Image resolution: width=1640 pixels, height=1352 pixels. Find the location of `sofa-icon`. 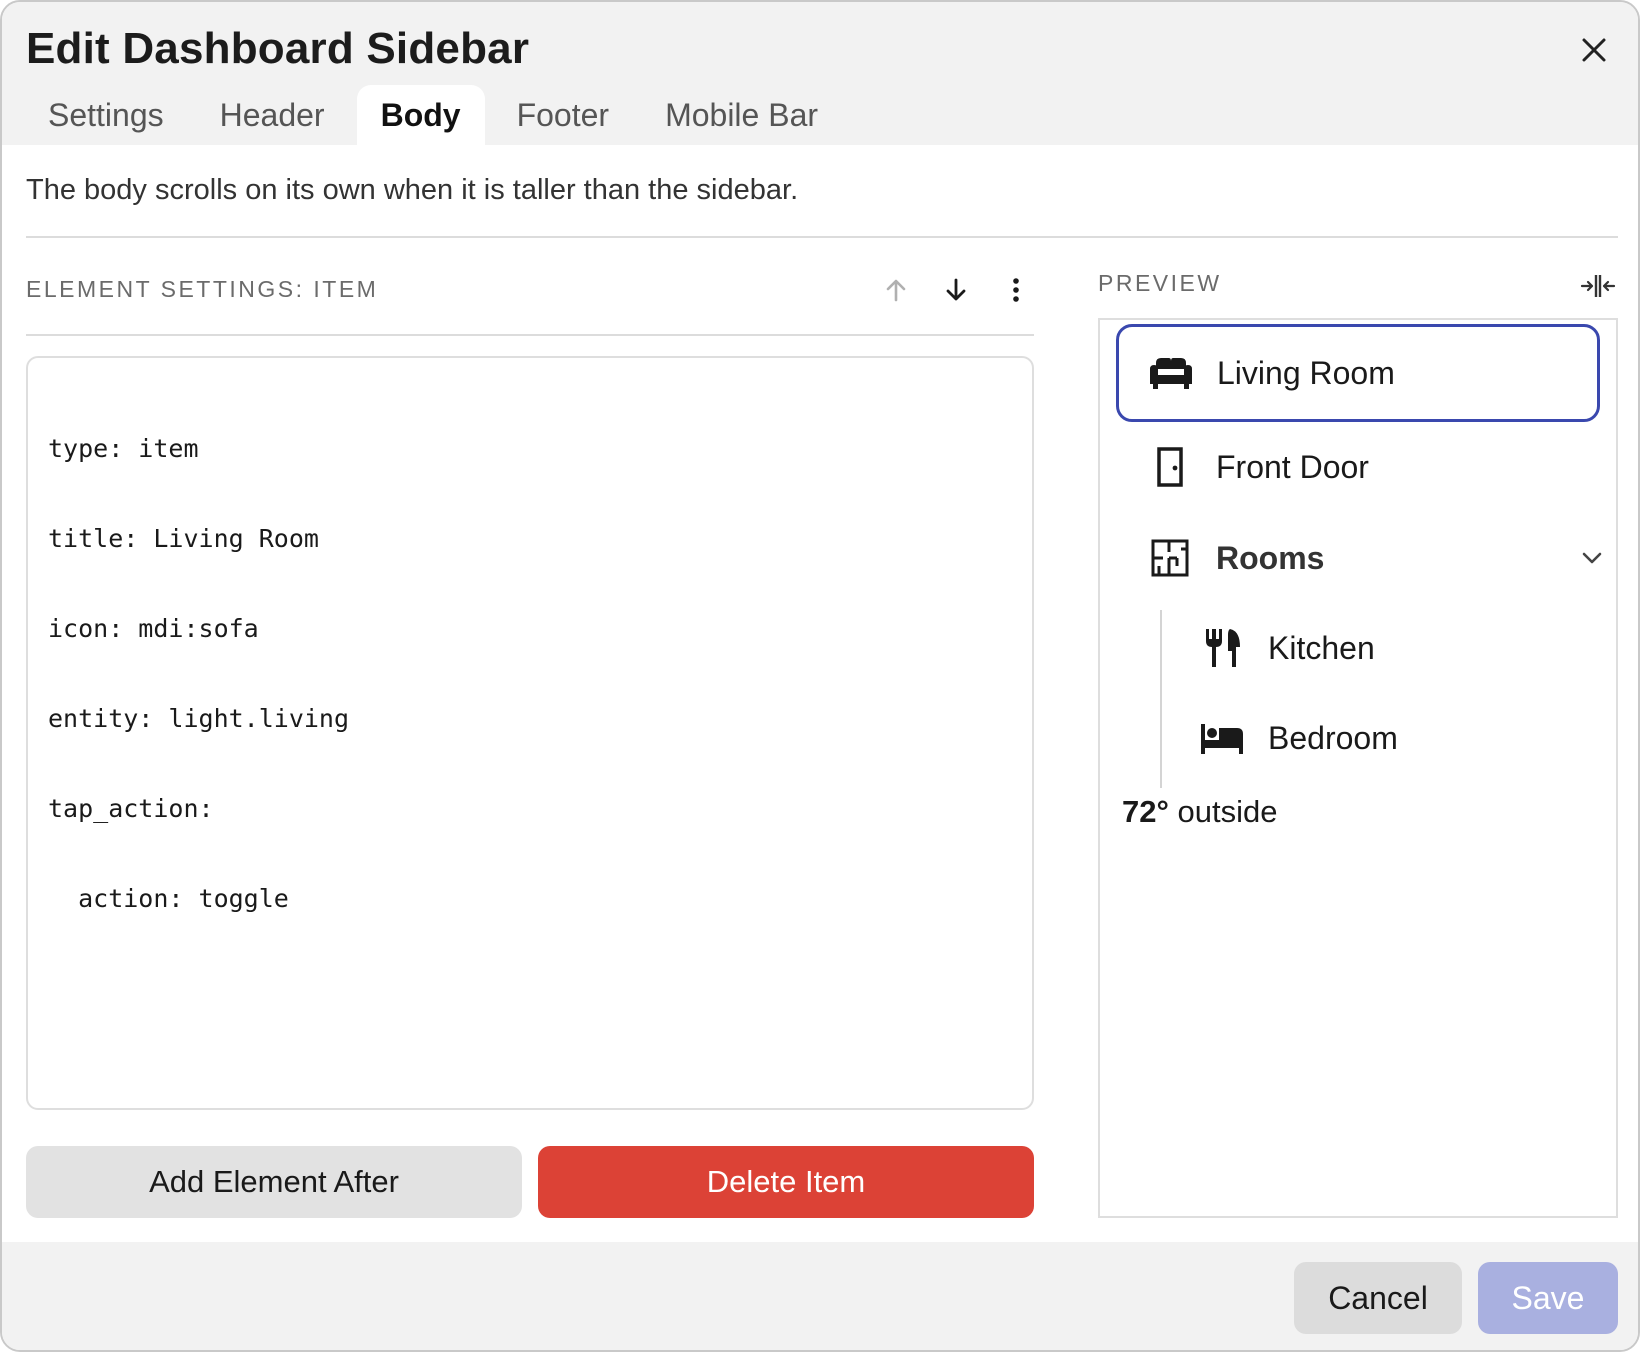

sofa-icon is located at coordinates (1171, 373).